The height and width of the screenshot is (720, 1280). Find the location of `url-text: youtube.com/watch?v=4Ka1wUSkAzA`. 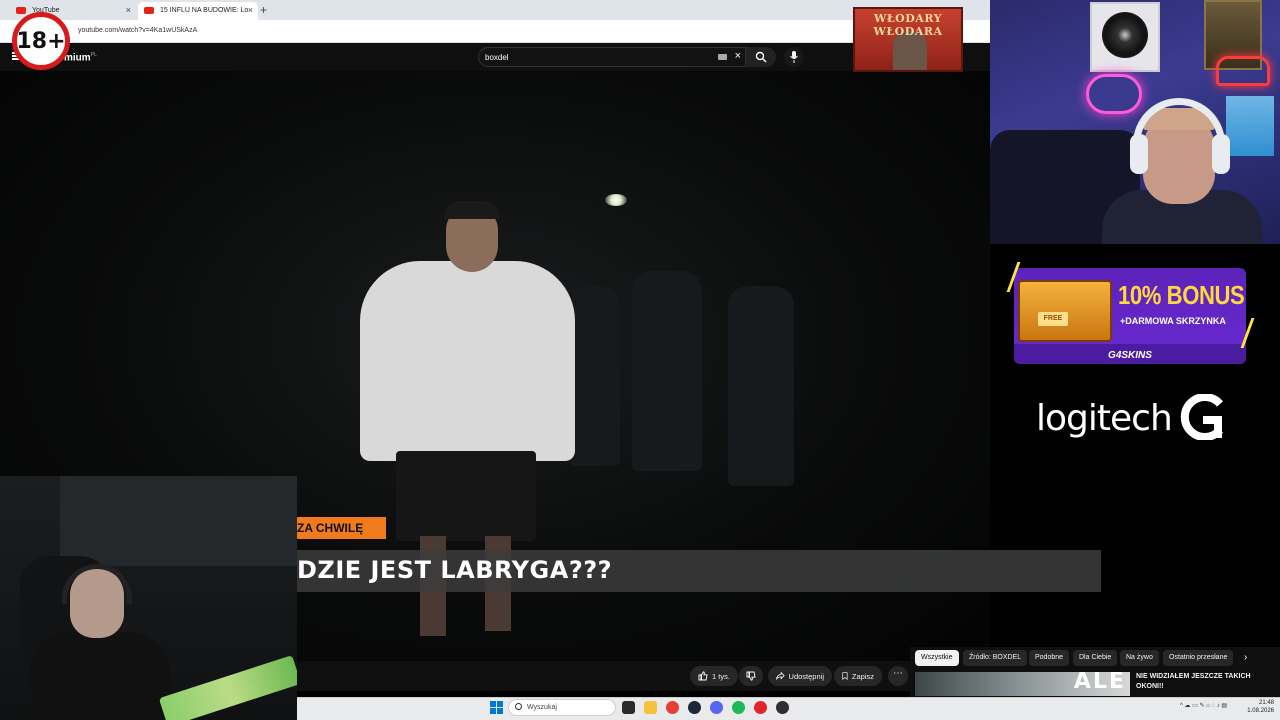

url-text: youtube.com/watch?v=4Ka1wUSkAzA is located at coordinates (137, 30).